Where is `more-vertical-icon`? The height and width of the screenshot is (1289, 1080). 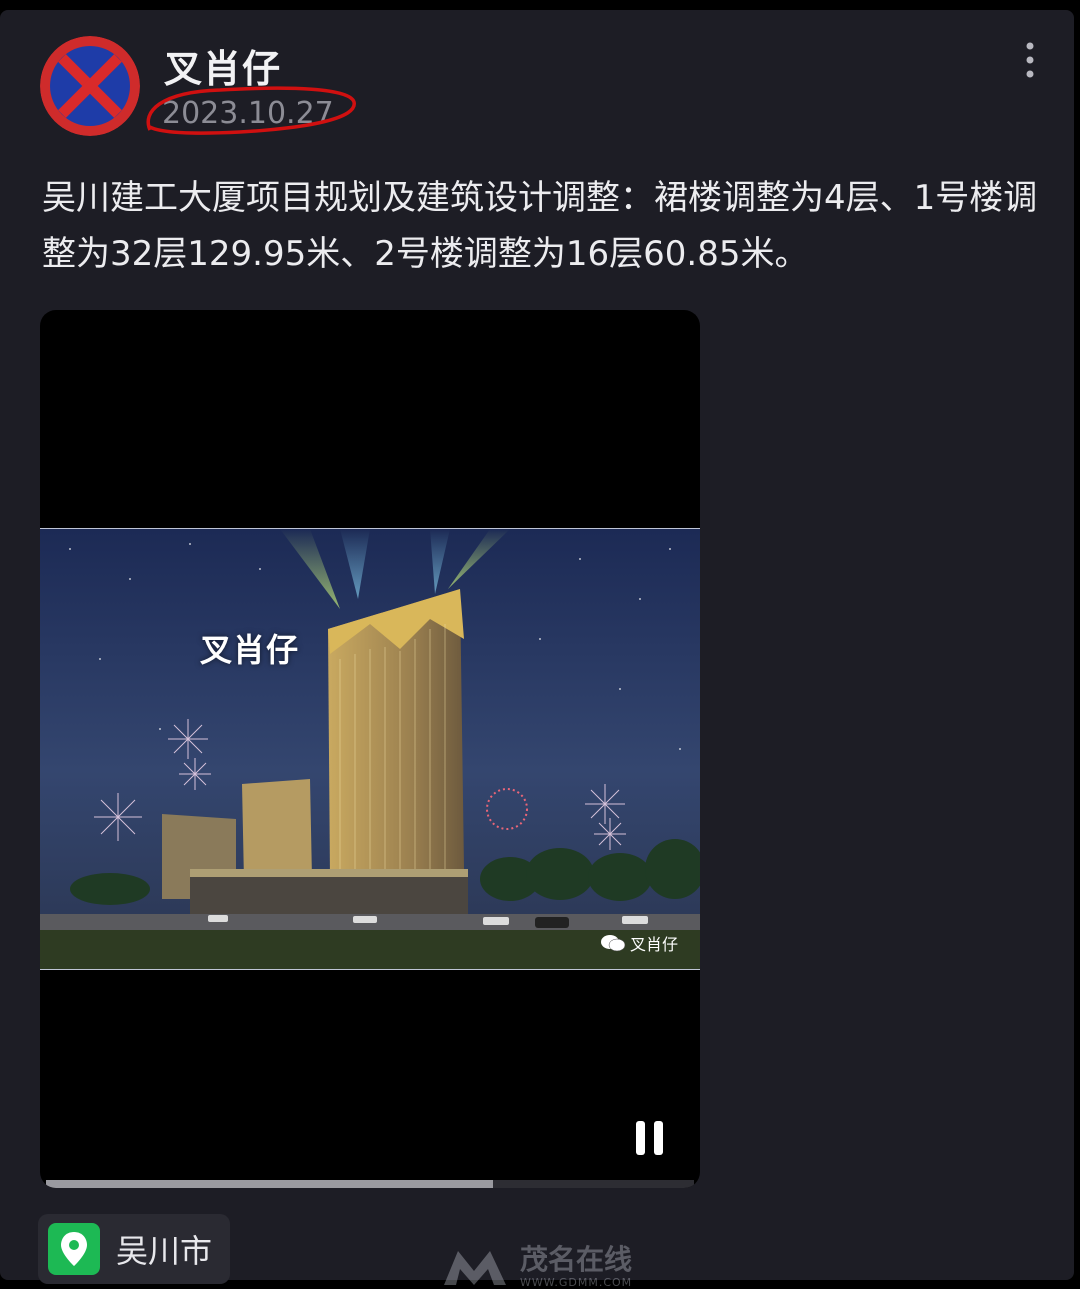 more-vertical-icon is located at coordinates (1030, 60).